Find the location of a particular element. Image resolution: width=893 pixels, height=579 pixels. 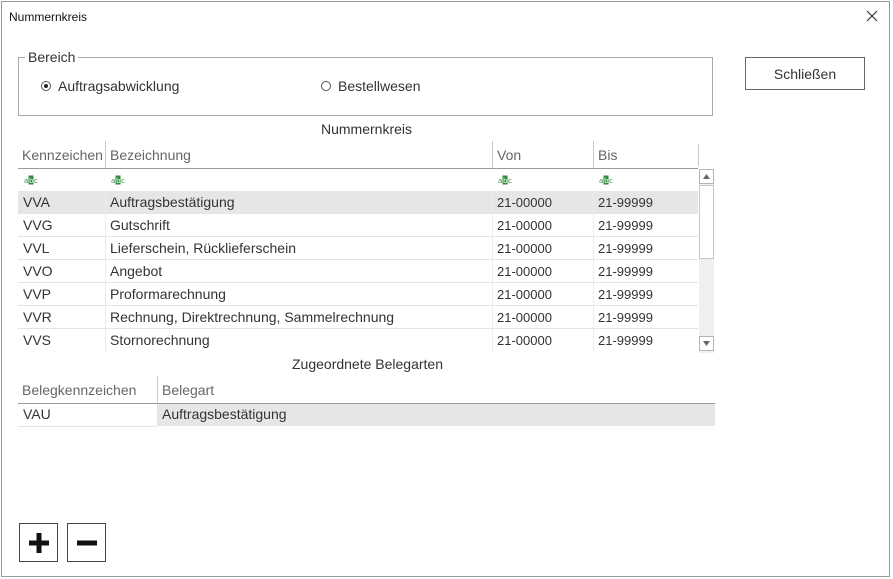

scrollbar-thumb is located at coordinates (706, 222).